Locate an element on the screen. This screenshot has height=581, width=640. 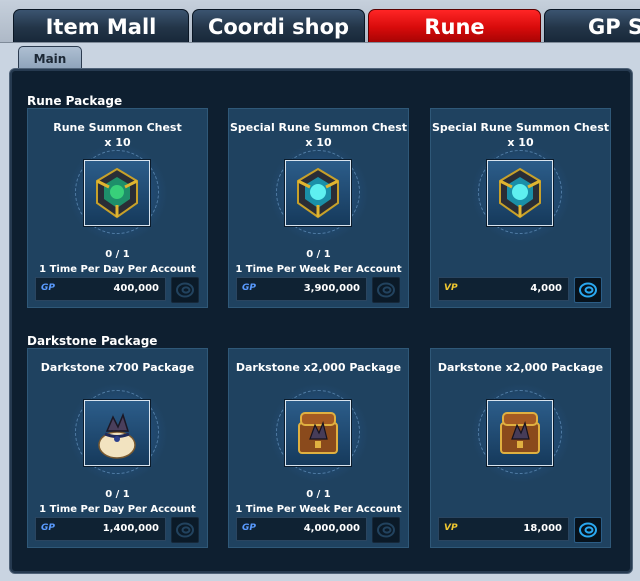
price-value: 400,000 is located at coordinates (136, 288).